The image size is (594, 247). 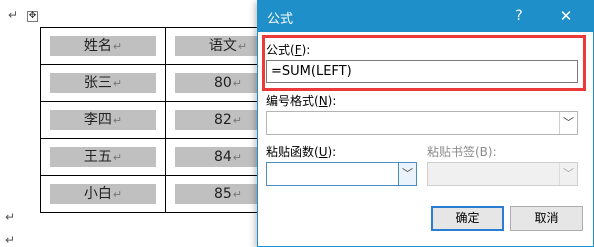 I want to click on table-row: 张三↵ 80↵, so click(x=165, y=83).